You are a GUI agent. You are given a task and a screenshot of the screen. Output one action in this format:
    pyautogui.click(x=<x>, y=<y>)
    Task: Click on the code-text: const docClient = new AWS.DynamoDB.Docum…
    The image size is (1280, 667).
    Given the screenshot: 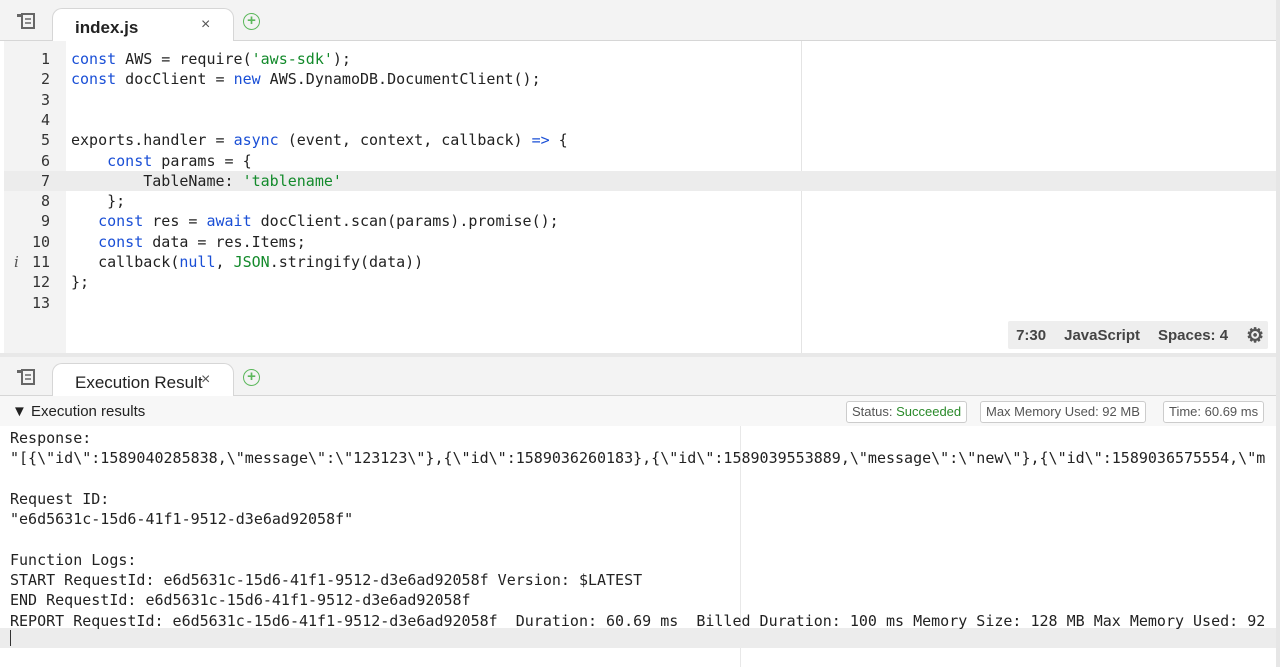 What is the action you would take?
    pyautogui.click(x=306, y=79)
    